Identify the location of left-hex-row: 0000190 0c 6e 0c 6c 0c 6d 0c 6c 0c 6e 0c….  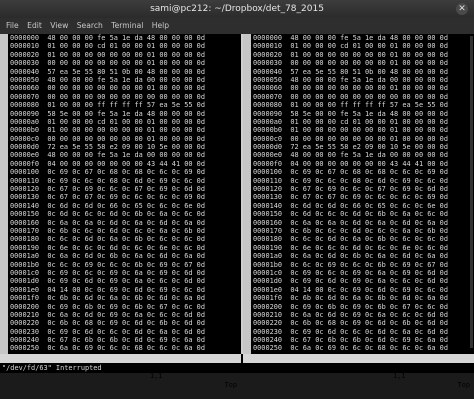
(107, 247).